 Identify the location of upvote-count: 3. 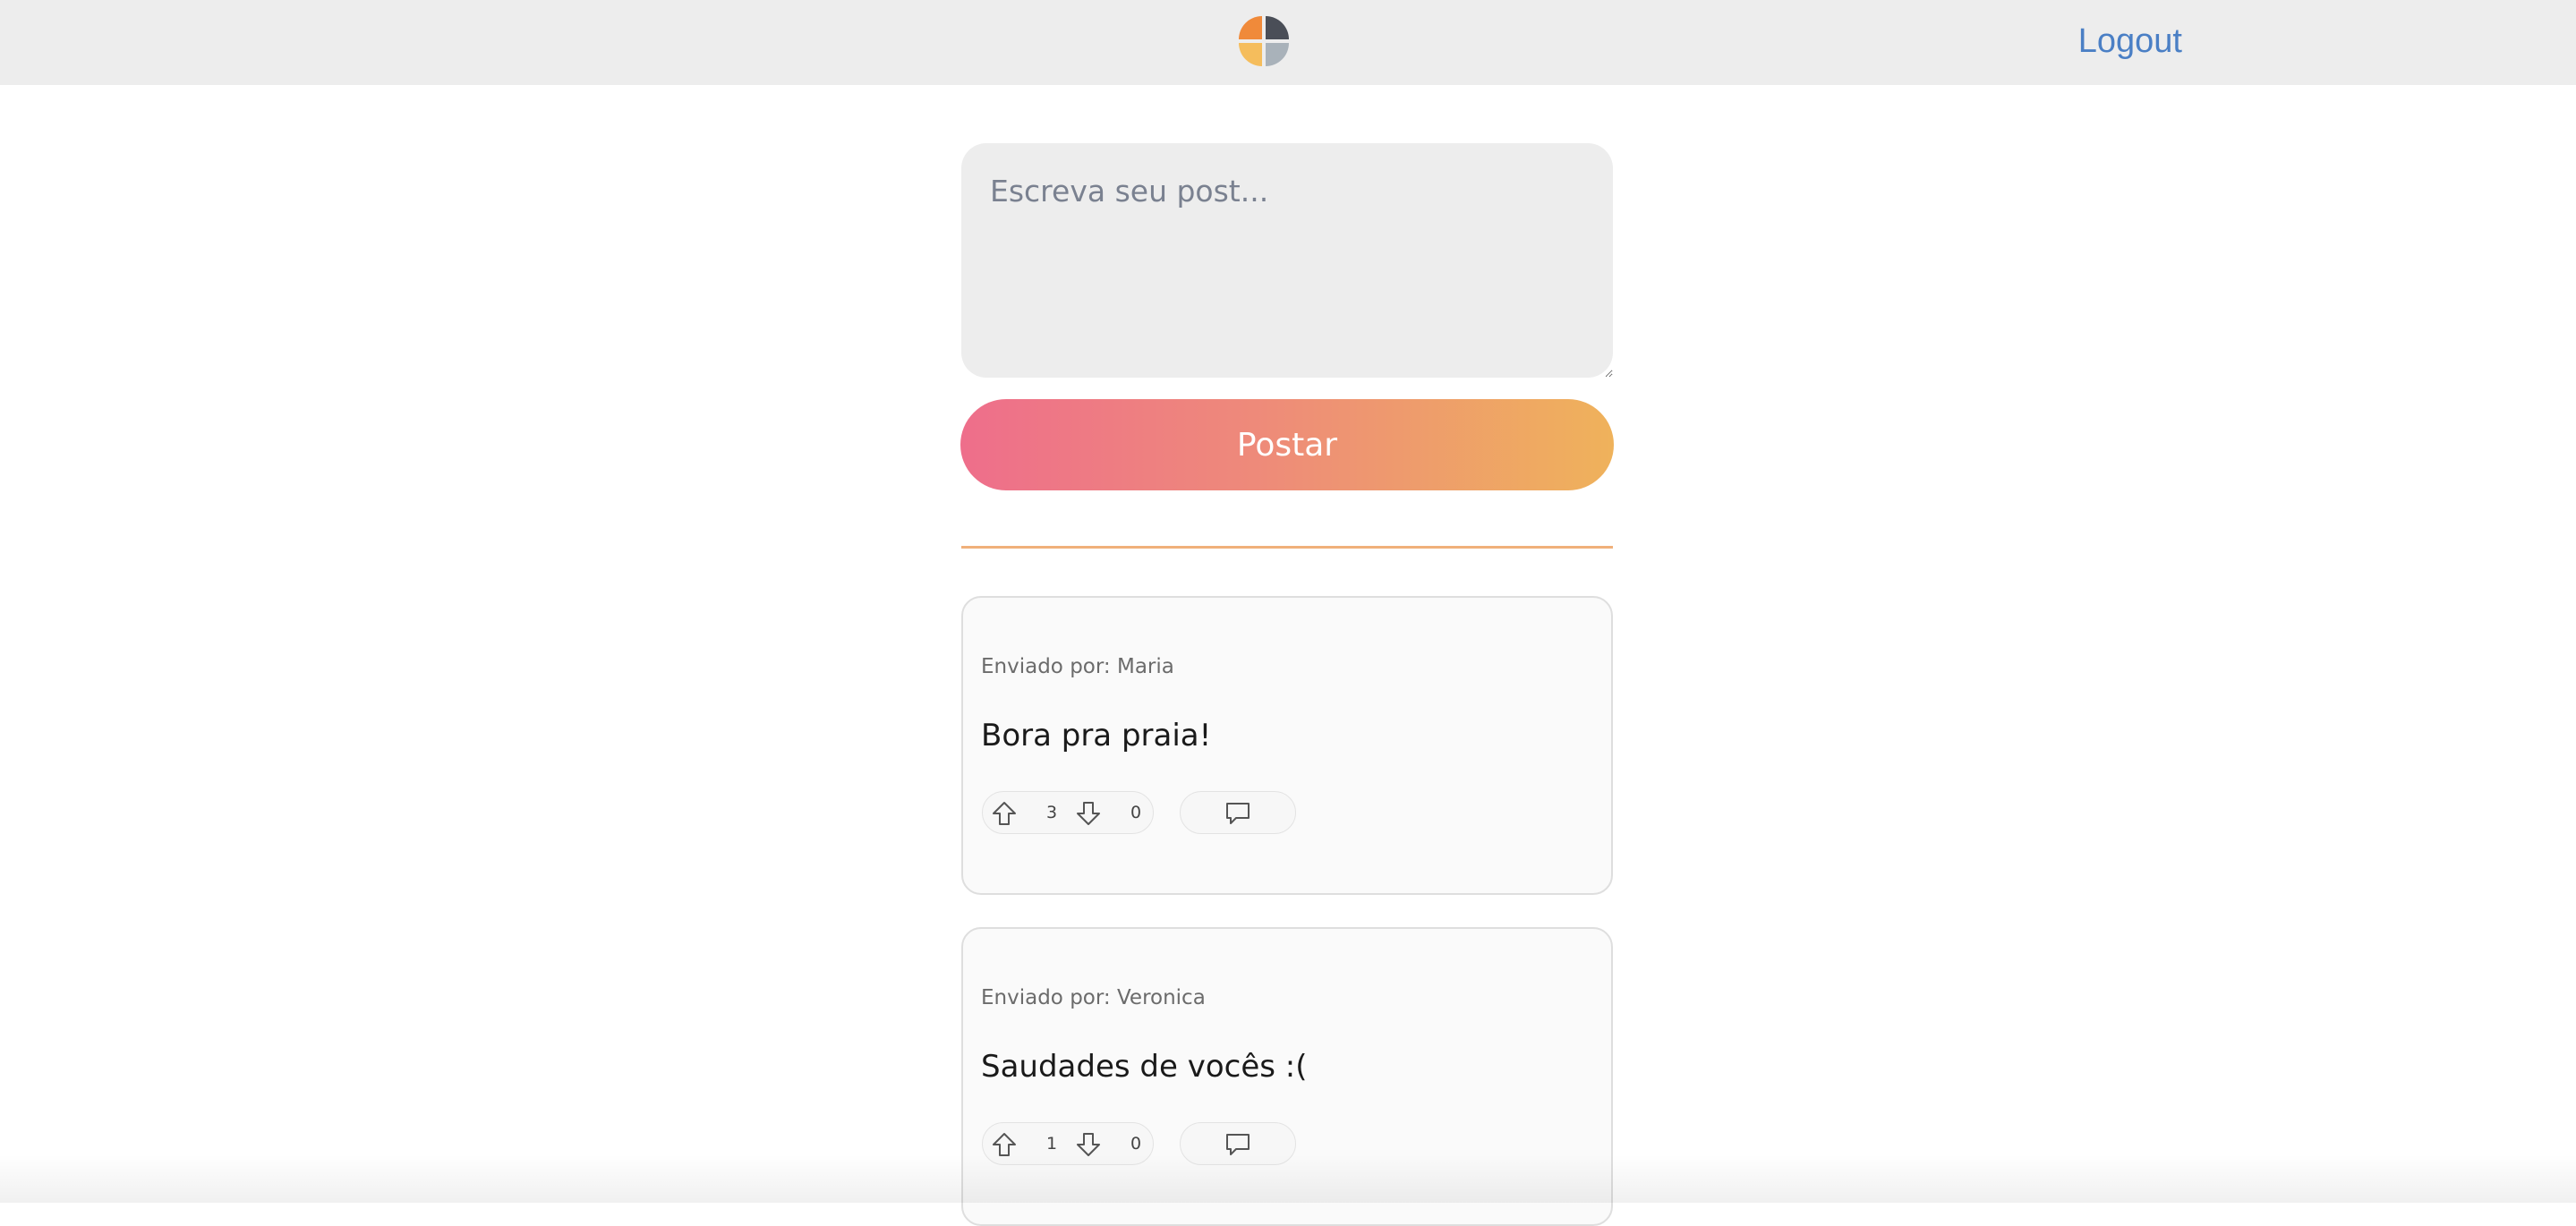
(1052, 812).